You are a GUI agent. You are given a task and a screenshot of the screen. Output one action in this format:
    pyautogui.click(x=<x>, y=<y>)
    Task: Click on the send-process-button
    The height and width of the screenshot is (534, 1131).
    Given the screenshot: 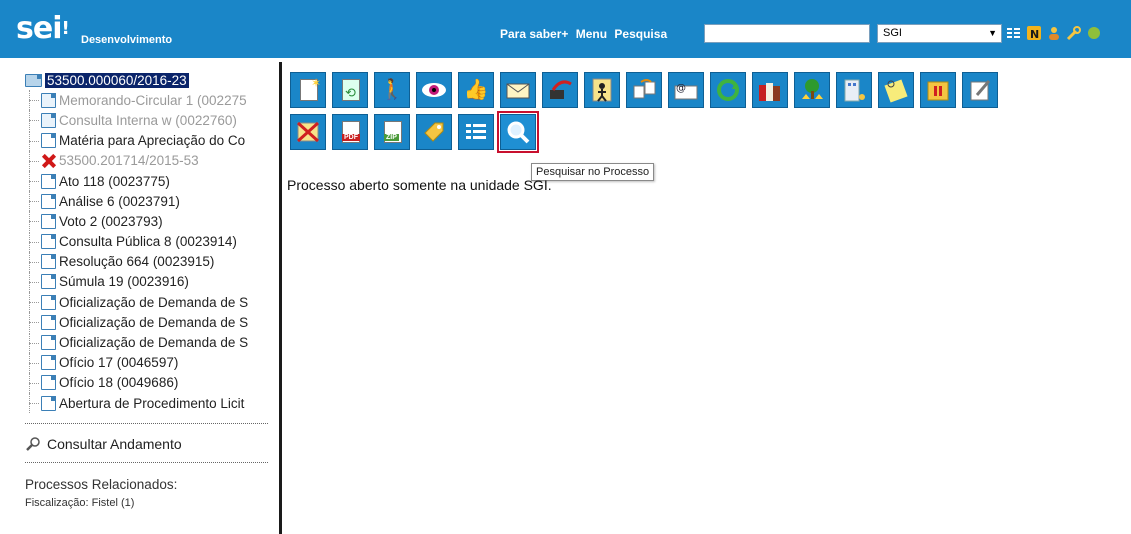 What is the action you would take?
    pyautogui.click(x=560, y=90)
    